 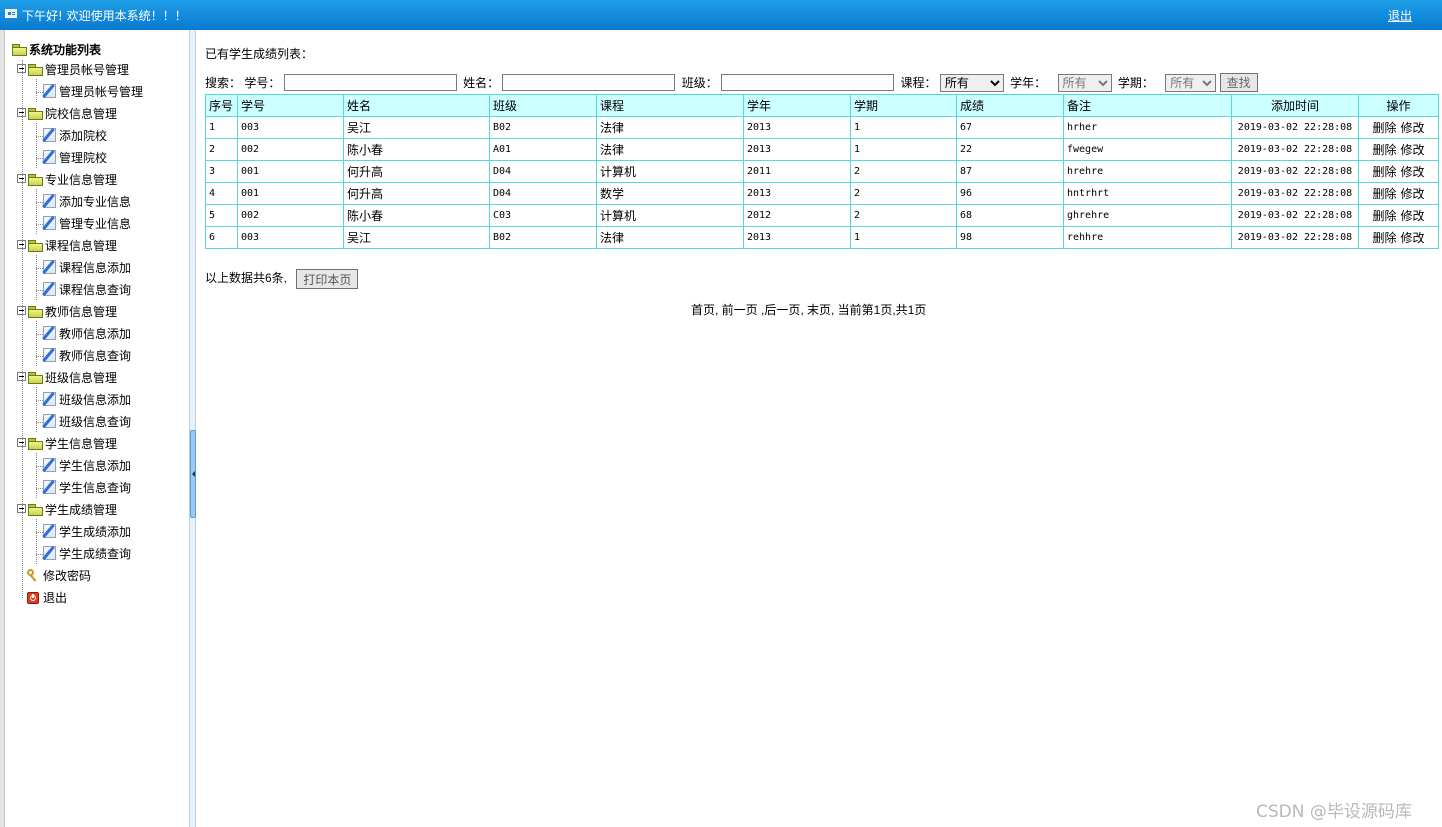 What do you see at coordinates (67, 378) in the screenshot?
I see `tree-group: 班级信息管理` at bounding box center [67, 378].